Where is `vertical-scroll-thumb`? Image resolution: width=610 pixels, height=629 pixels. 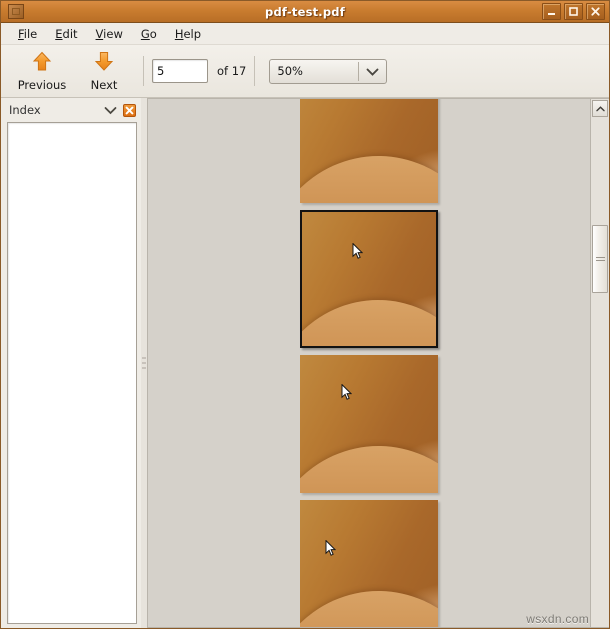 vertical-scroll-thumb is located at coordinates (600, 259).